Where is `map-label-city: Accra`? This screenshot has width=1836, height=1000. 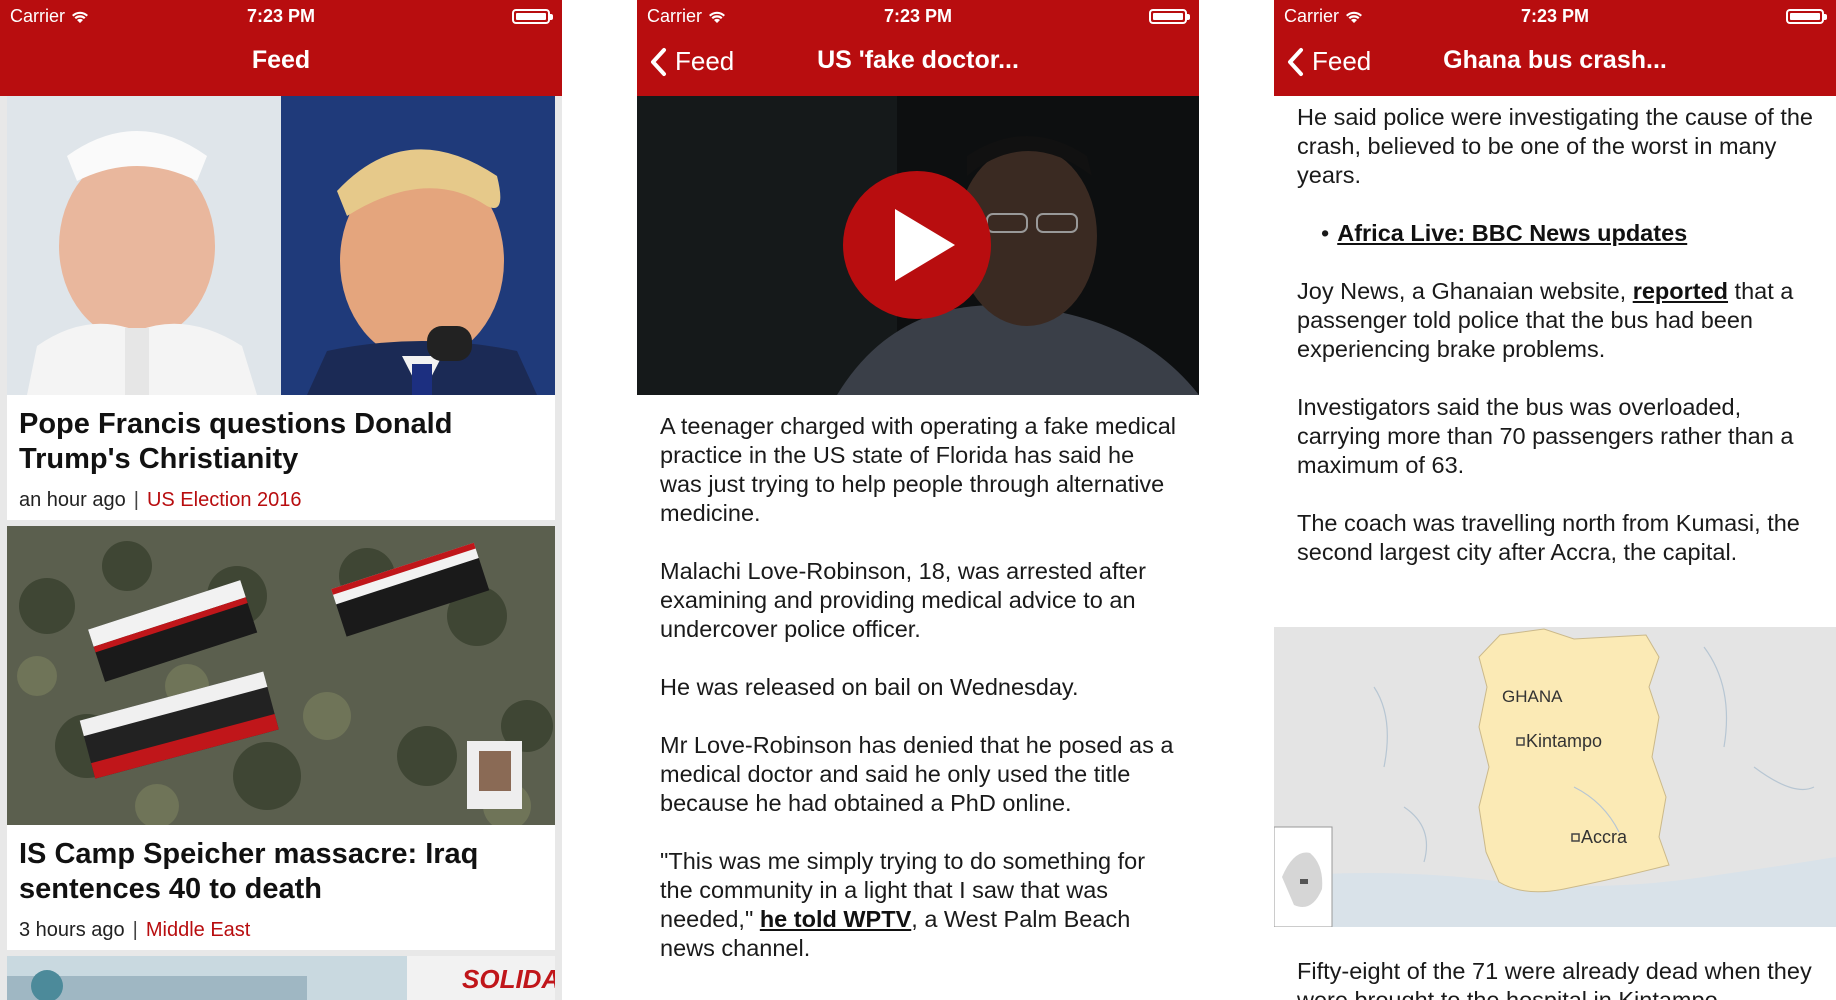
map-label-city: Accra is located at coordinates (1604, 837).